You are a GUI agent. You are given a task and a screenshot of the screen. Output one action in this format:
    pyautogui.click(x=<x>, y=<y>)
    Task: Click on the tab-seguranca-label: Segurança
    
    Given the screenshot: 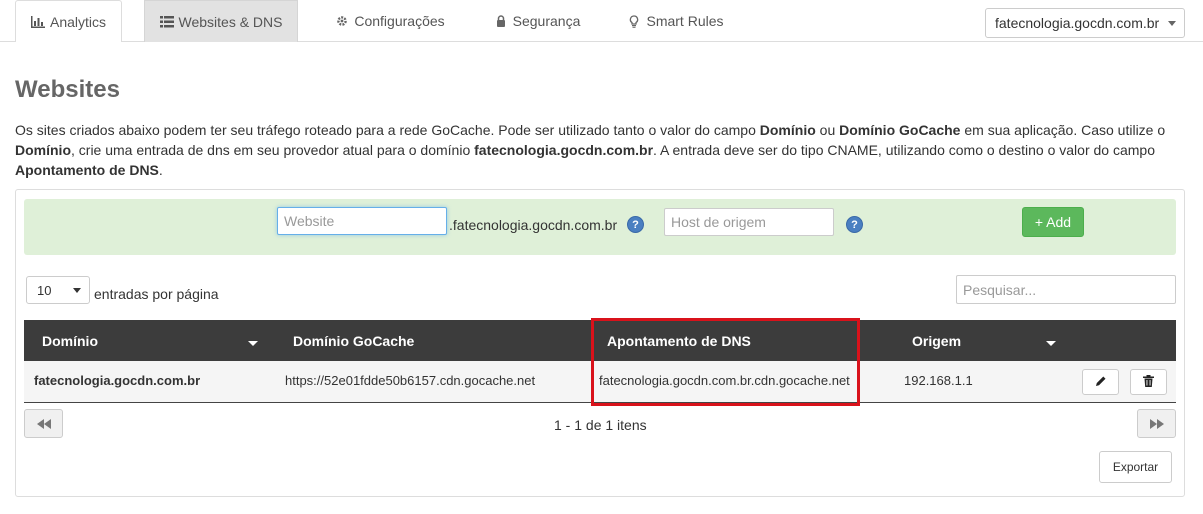 What is the action you would take?
    pyautogui.click(x=546, y=21)
    